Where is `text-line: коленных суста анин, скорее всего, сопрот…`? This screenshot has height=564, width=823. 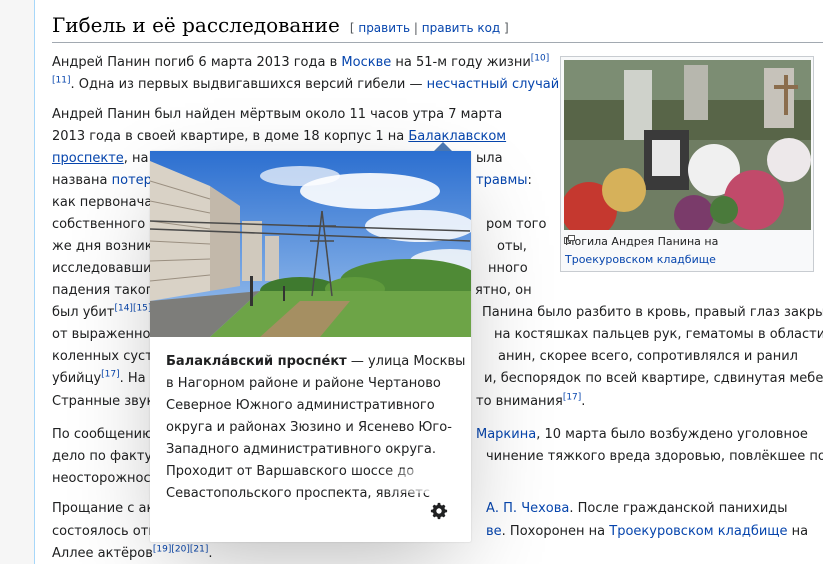
text-line: коленных суста анин, скорее всего, сопрот… is located at coordinates (425, 356).